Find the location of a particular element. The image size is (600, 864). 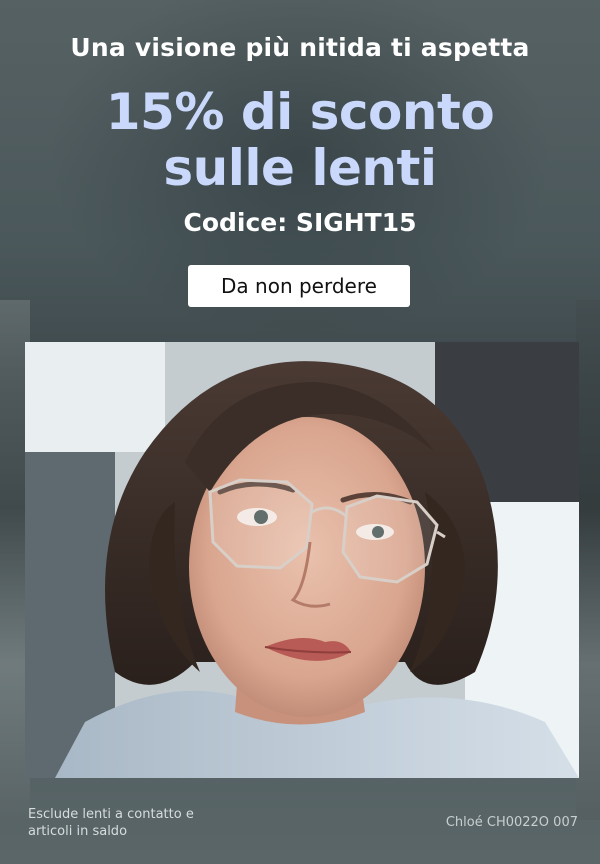

headline: Una visione più nitida ti aspetta is located at coordinates (300, 47).